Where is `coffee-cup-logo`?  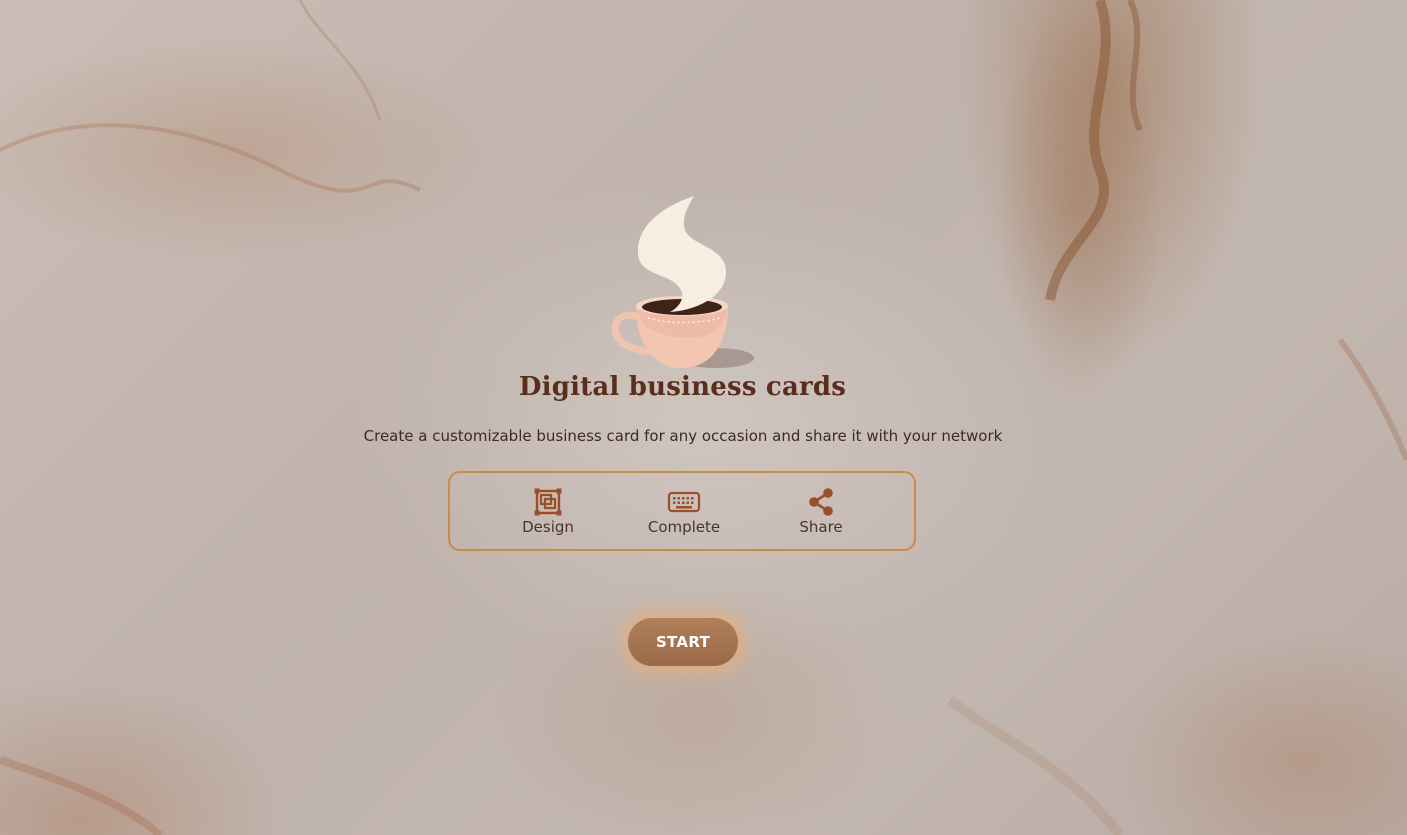 coffee-cup-logo is located at coordinates (682, 282).